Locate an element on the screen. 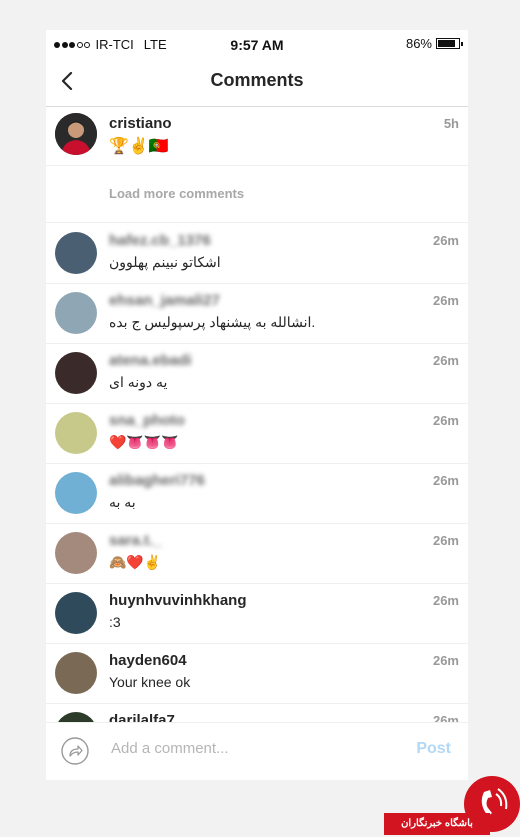 This screenshot has width=520, height=837. post-caption: cristiano 🏆✌️🇵🇹 5h is located at coordinates (257, 136).